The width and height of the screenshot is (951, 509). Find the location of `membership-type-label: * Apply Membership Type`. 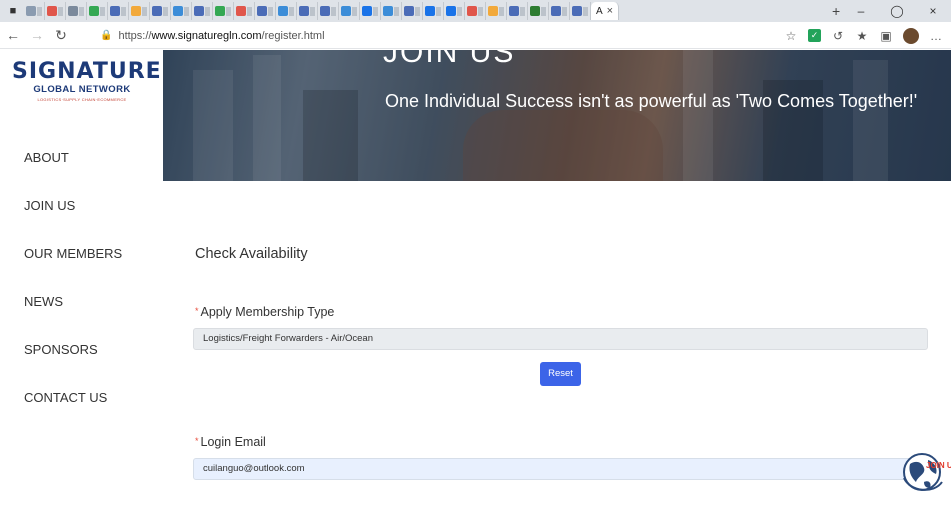

membership-type-label: * Apply Membership Type is located at coordinates (264, 312).